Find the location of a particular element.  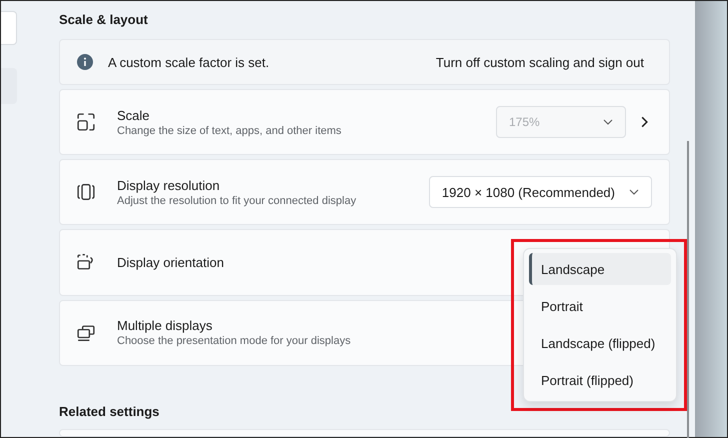

sign-out-link: Turn off custom scaling and sign out is located at coordinates (540, 62).